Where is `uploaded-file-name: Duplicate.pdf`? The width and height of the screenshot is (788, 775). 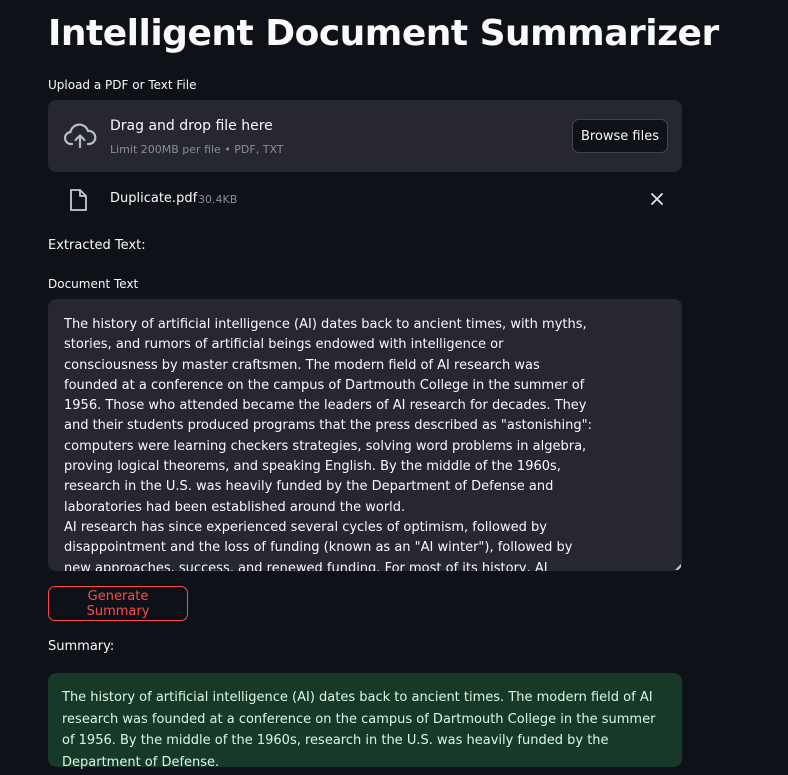
uploaded-file-name: Duplicate.pdf is located at coordinates (154, 198).